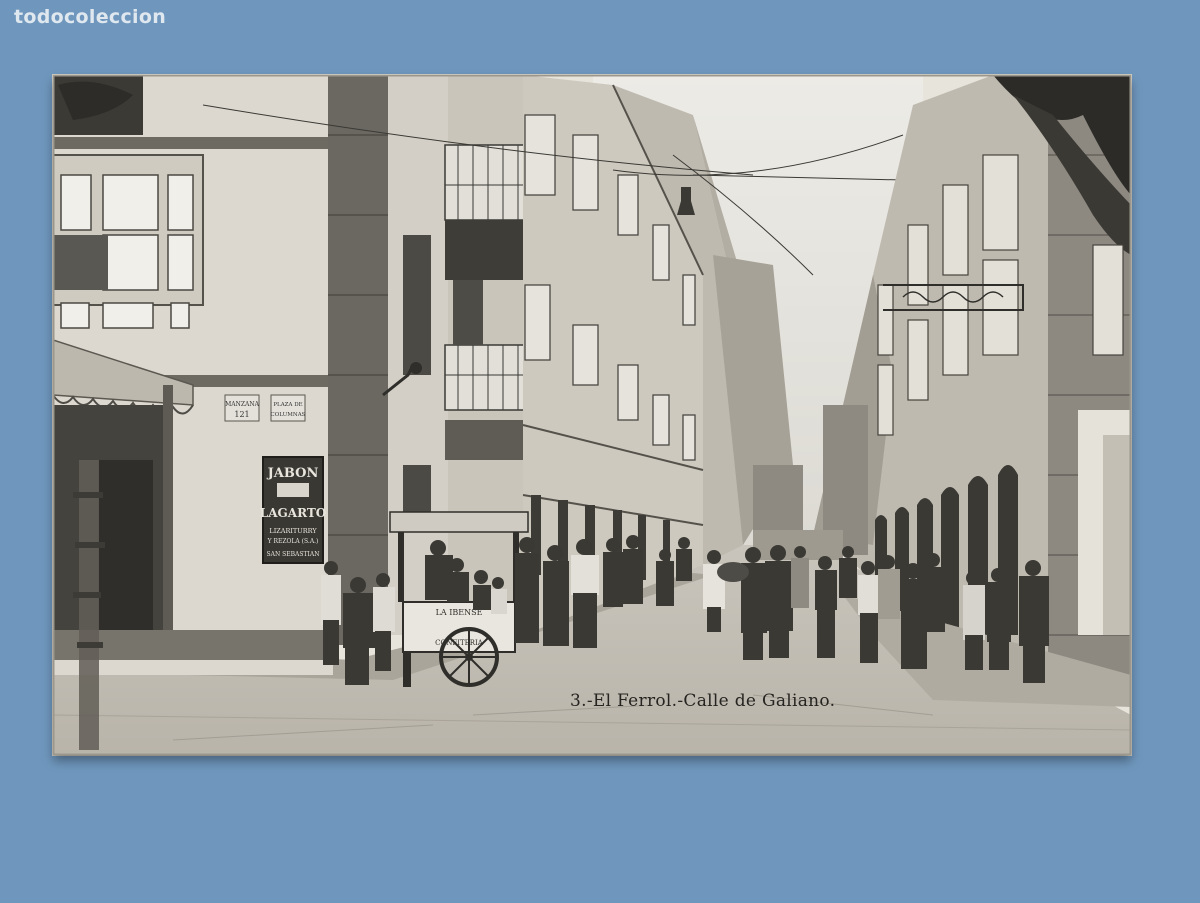 The height and width of the screenshot is (903, 1200). I want to click on sign-line-2: LAGARTO, so click(293, 513).